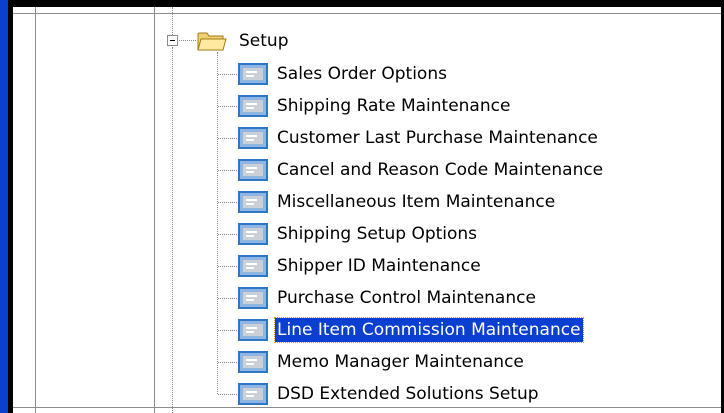  I want to click on tree-item: Shipping Setup Options, so click(445, 234).